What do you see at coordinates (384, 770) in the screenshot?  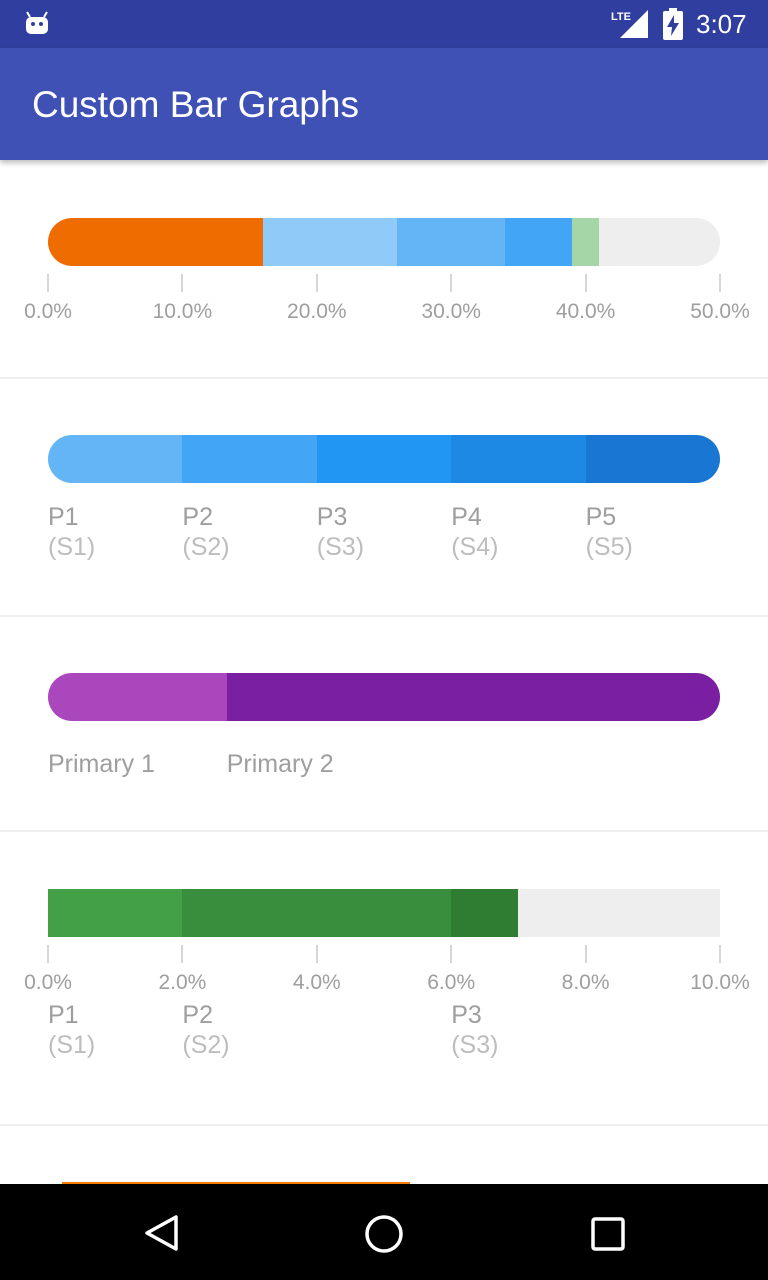 I see `segment-labels-3: Primary 1 Primary 2` at bounding box center [384, 770].